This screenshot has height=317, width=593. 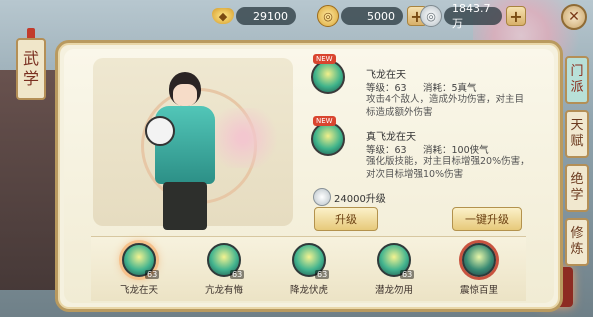 What do you see at coordinates (574, 17) in the screenshot?
I see `close-button: ✕` at bounding box center [574, 17].